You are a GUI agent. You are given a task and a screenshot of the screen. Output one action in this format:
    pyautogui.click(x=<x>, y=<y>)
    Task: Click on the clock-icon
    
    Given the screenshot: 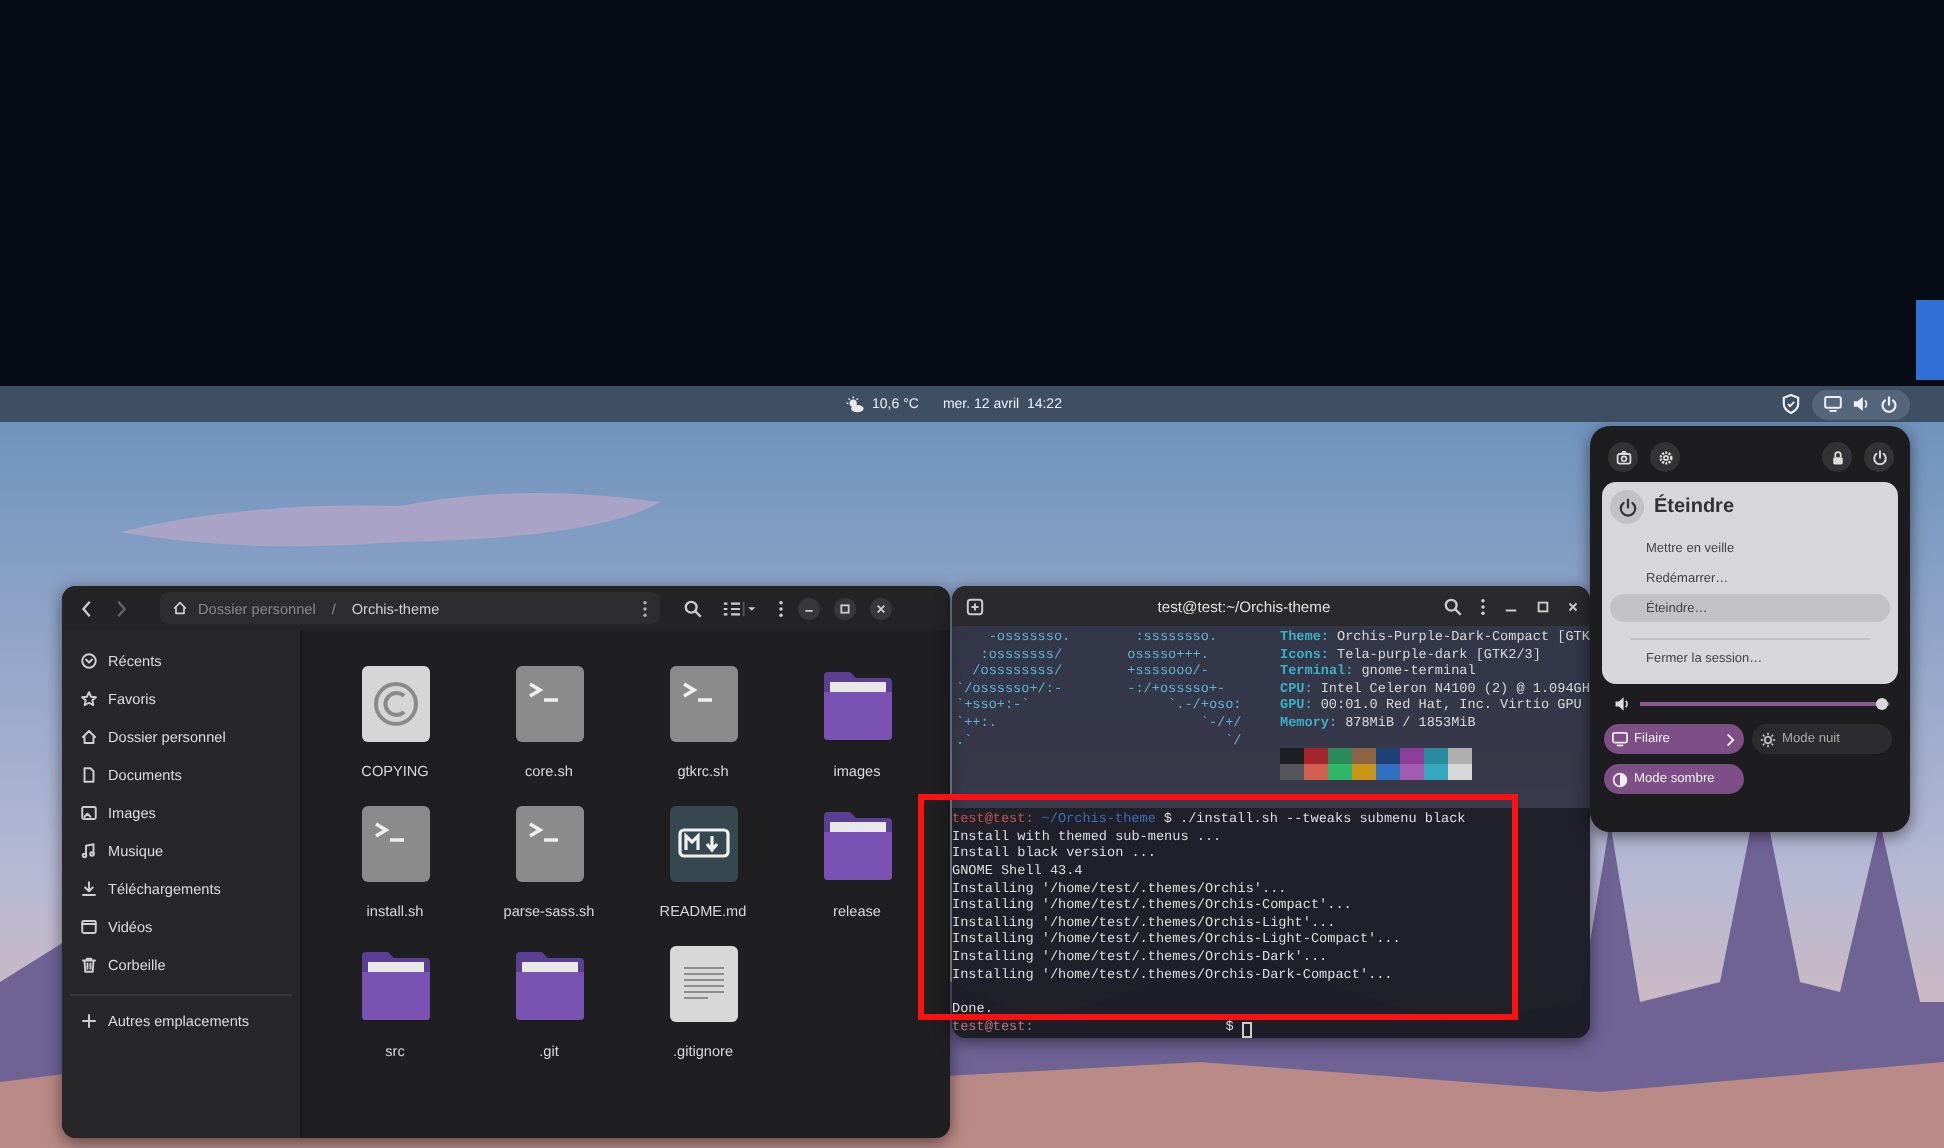 What is the action you would take?
    pyautogui.click(x=89, y=661)
    